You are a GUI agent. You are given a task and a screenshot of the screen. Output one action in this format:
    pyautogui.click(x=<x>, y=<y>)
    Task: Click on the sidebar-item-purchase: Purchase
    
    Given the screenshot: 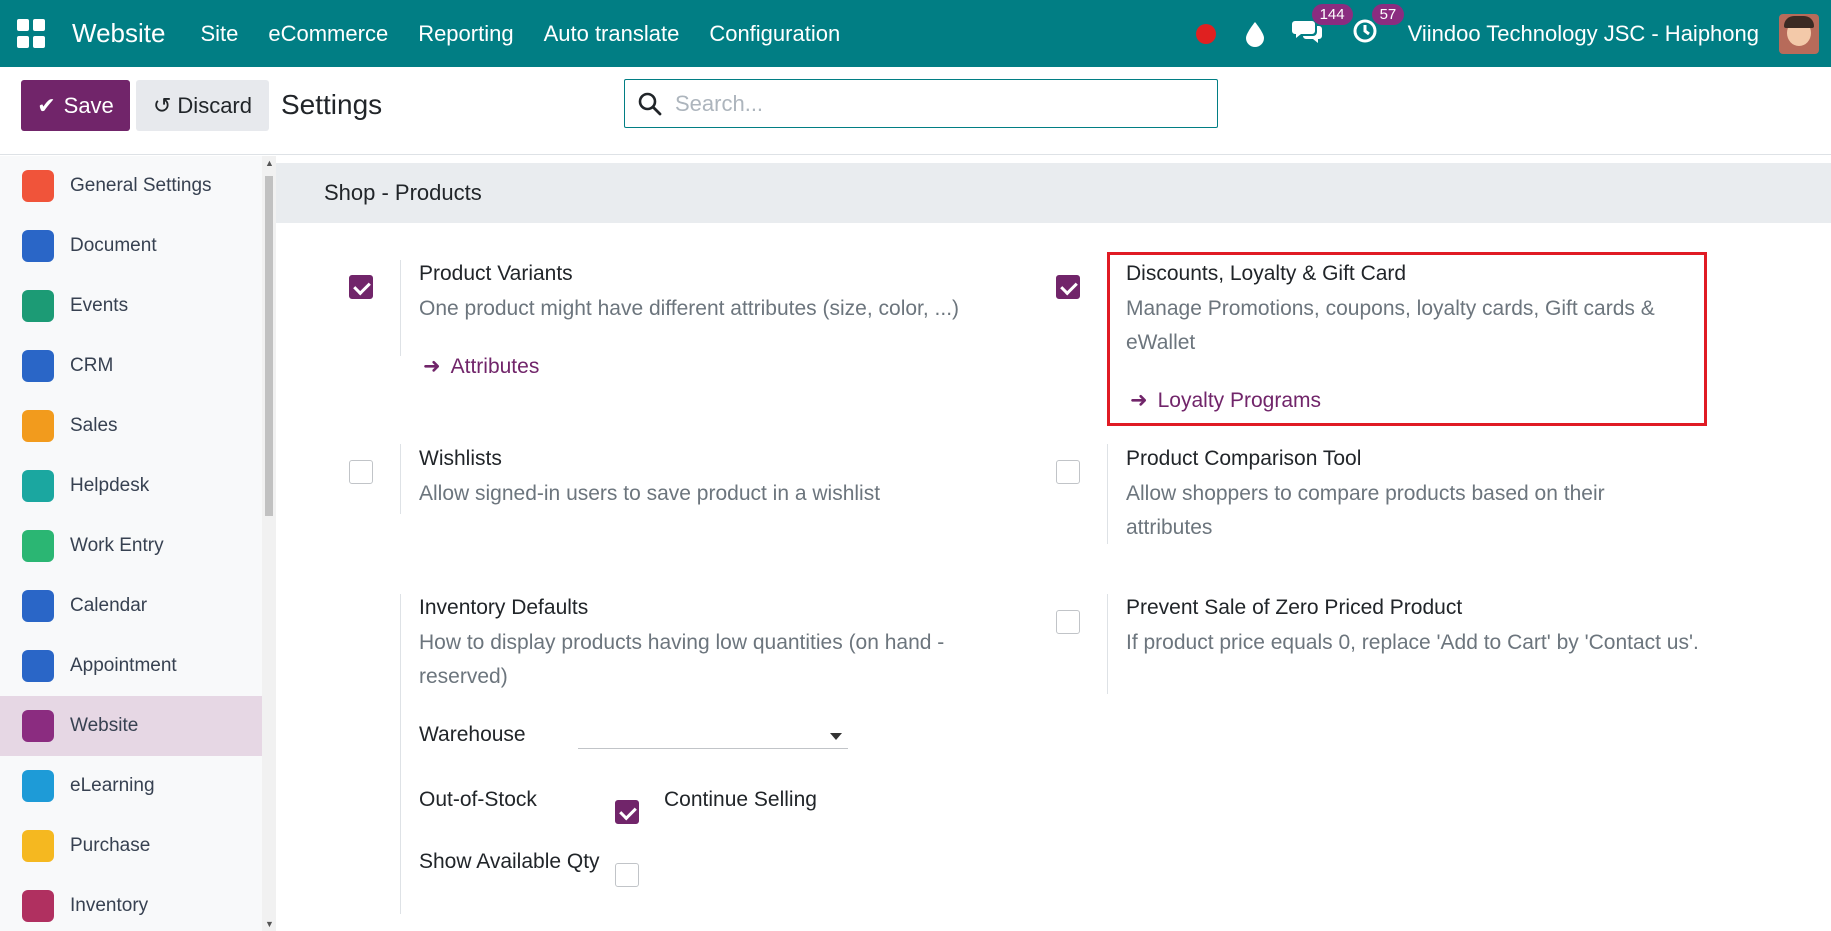 What is the action you would take?
    pyautogui.click(x=131, y=846)
    